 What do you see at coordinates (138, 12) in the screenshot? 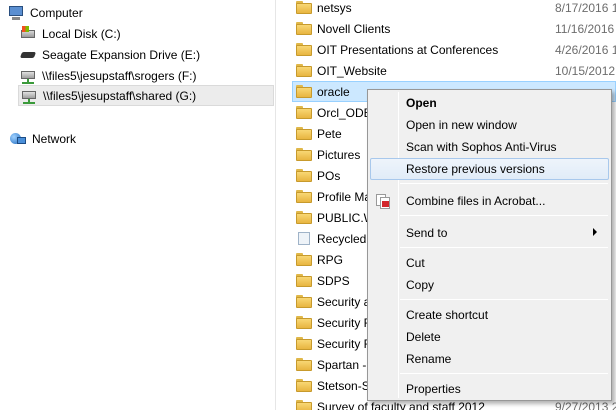
I see `nav-item-computer: Computer` at bounding box center [138, 12].